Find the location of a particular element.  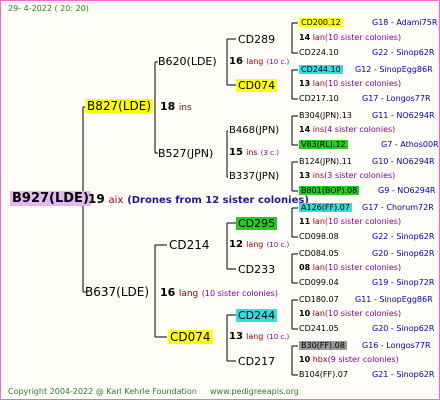

gen4-name-row: B801(BOP).08 is located at coordinates (329, 190).